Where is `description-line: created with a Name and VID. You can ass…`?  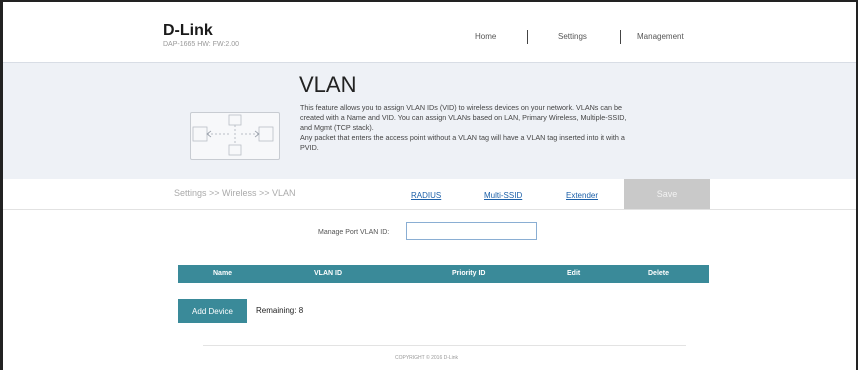
description-line: created with a Name and VID. You can ass… is located at coordinates (463, 117).